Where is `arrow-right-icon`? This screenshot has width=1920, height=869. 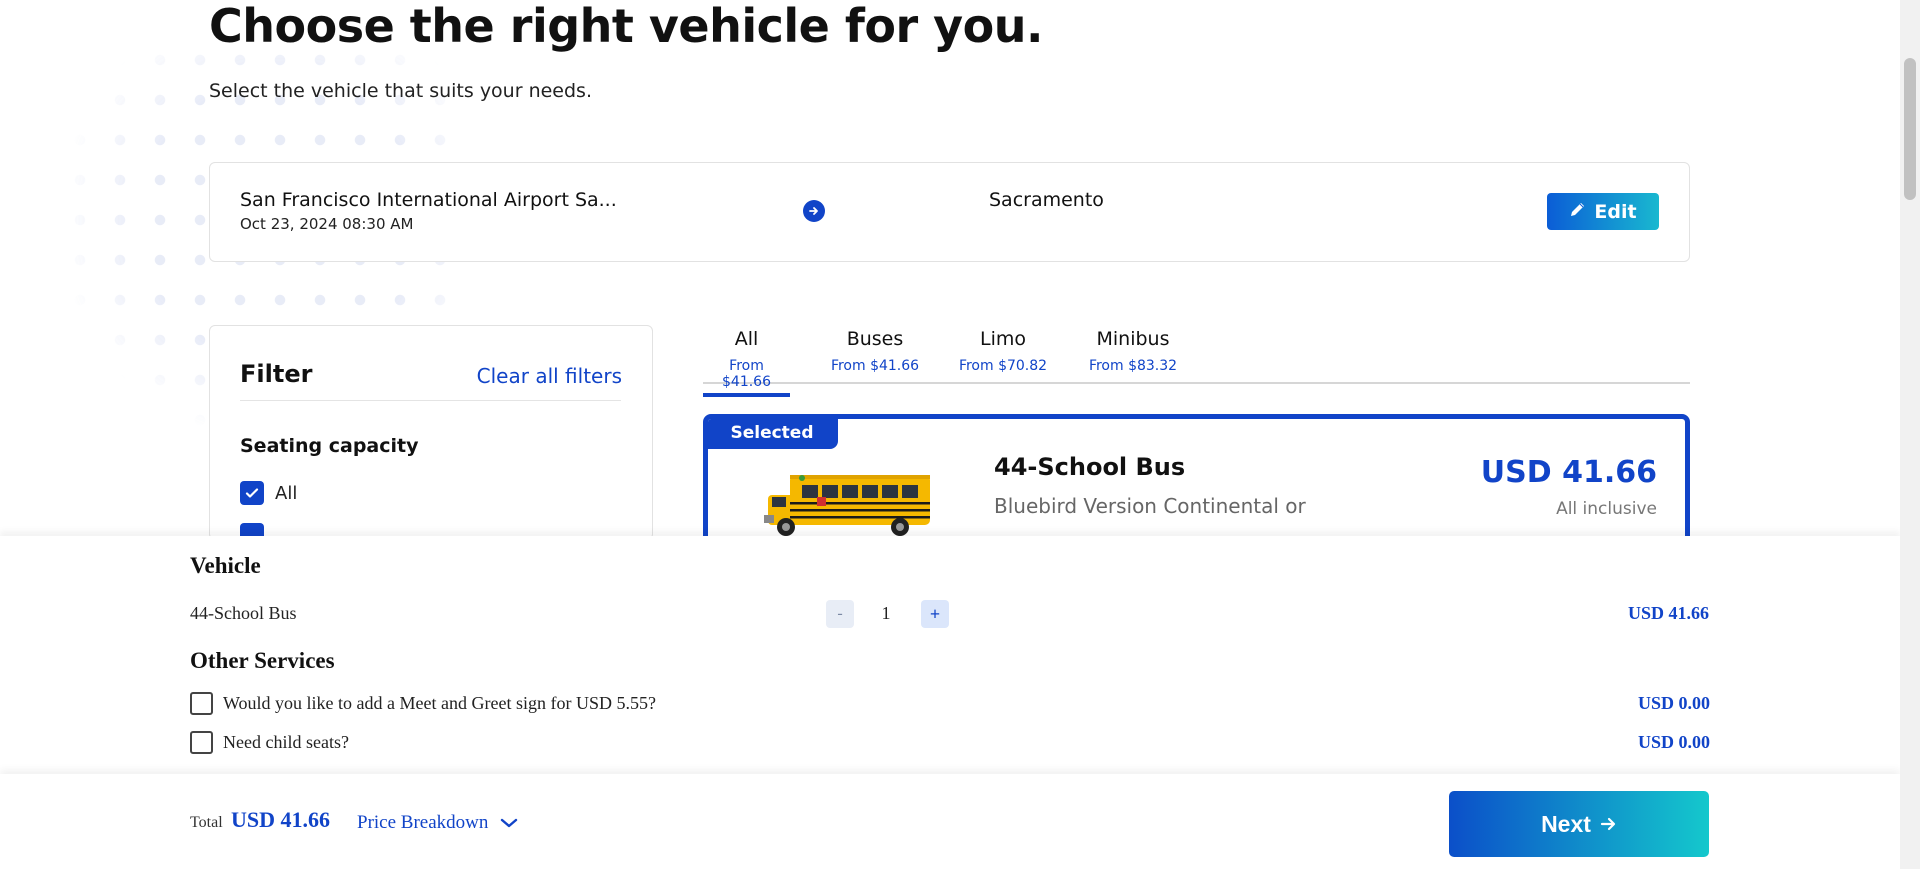 arrow-right-icon is located at coordinates (1608, 824).